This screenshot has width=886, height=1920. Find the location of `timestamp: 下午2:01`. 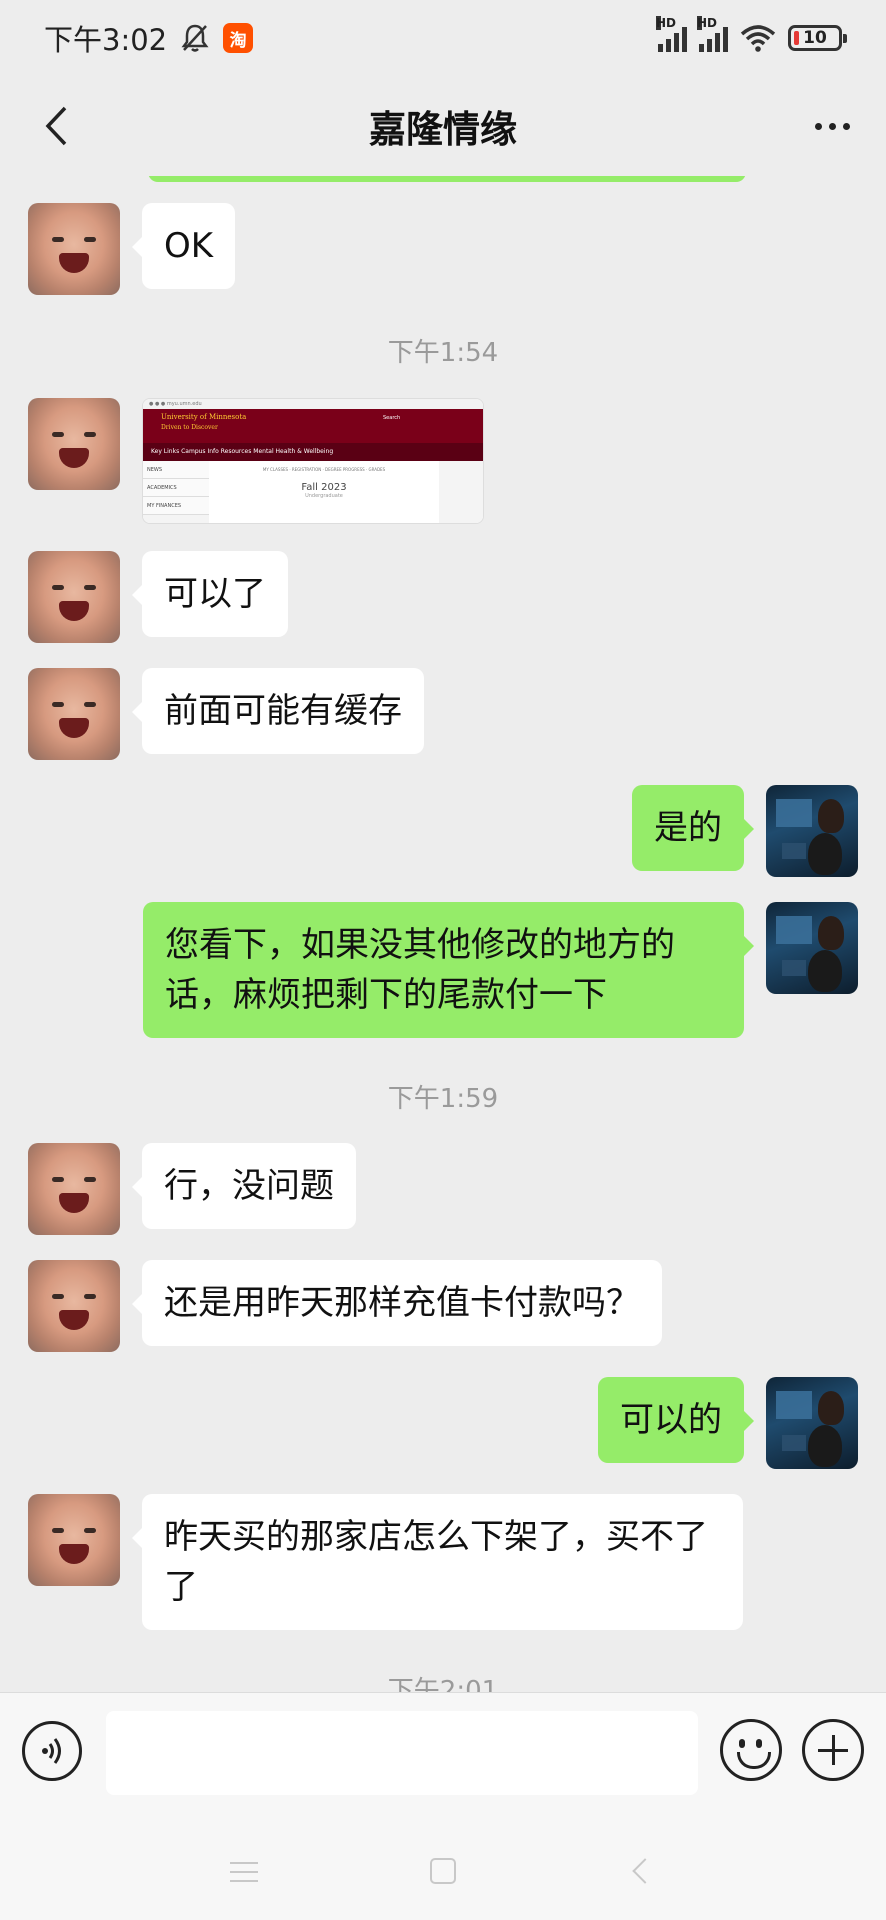

timestamp: 下午2:01 is located at coordinates (443, 1684).